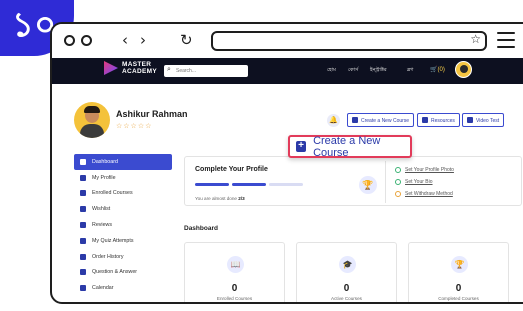  I want to click on logo-mark-icon, so click(111, 68).